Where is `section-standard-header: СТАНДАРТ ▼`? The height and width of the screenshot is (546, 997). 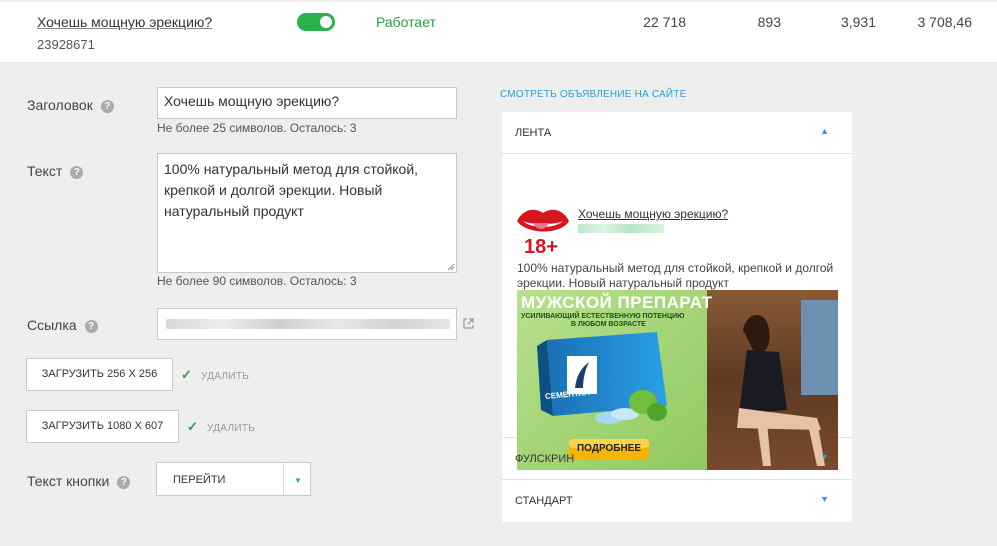 section-standard-header: СТАНДАРТ ▼ is located at coordinates (677, 501).